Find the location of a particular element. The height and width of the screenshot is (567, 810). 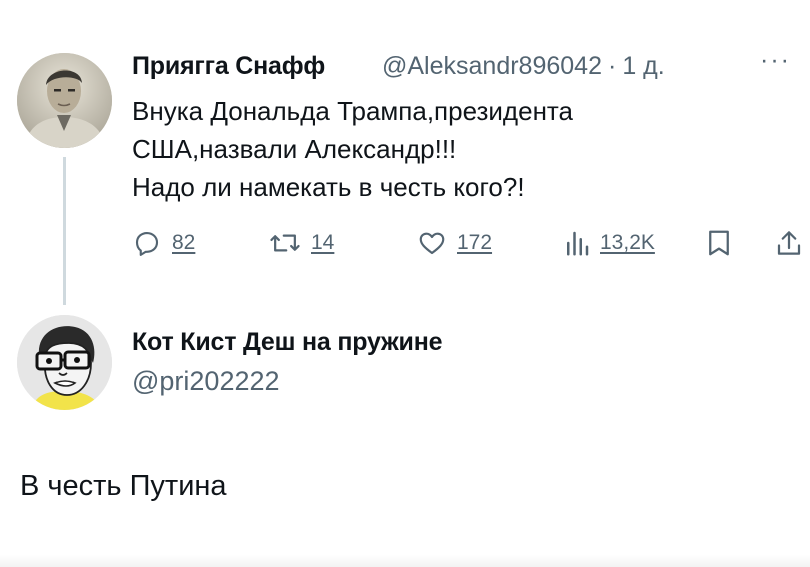

reply-count: 82 is located at coordinates (184, 242).